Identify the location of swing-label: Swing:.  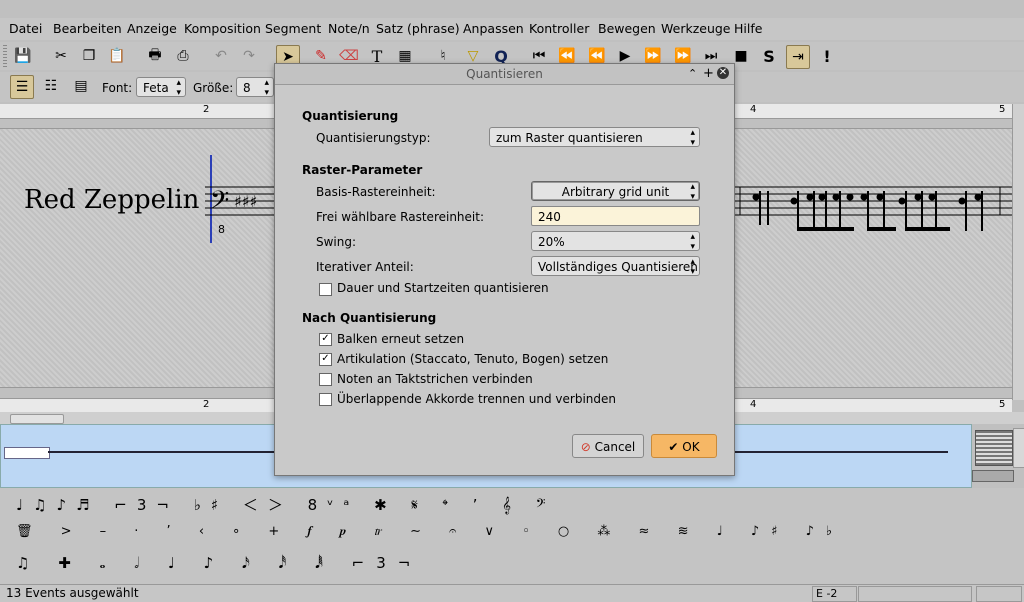
(336, 242).